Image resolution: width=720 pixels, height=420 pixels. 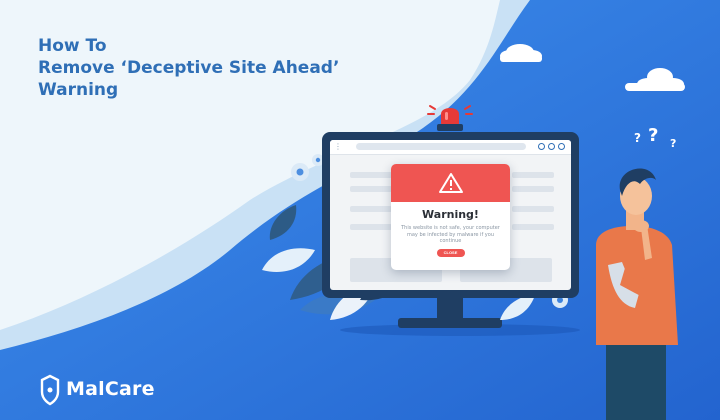 I want to click on warning-dialog-header, so click(x=450, y=183).